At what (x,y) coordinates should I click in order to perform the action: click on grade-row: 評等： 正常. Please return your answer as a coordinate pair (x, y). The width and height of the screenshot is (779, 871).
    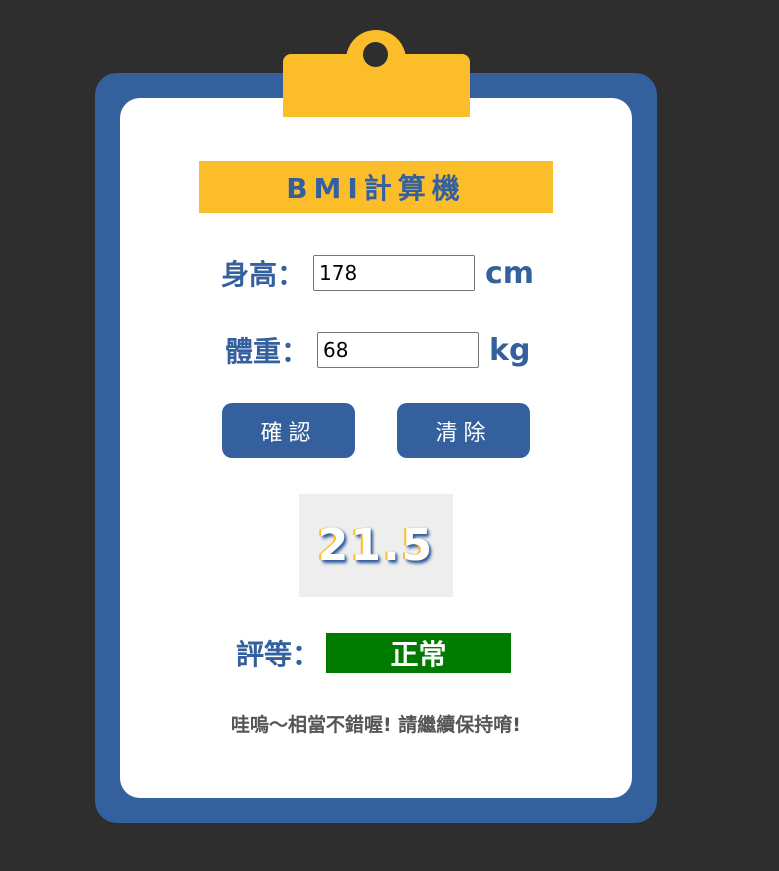
    Looking at the image, I should click on (374, 653).